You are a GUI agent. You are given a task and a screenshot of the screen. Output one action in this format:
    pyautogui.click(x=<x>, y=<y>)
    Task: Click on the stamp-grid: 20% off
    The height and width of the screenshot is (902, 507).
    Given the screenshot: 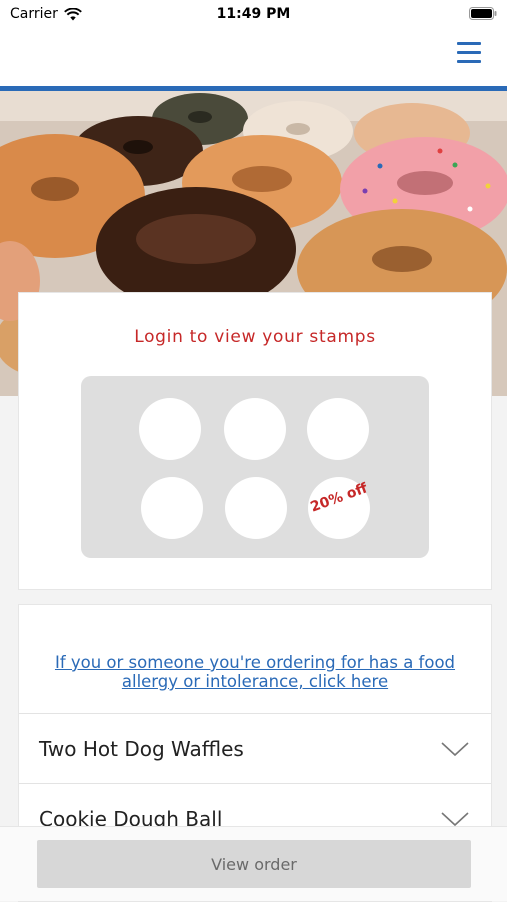 What is the action you would take?
    pyautogui.click(x=255, y=467)
    